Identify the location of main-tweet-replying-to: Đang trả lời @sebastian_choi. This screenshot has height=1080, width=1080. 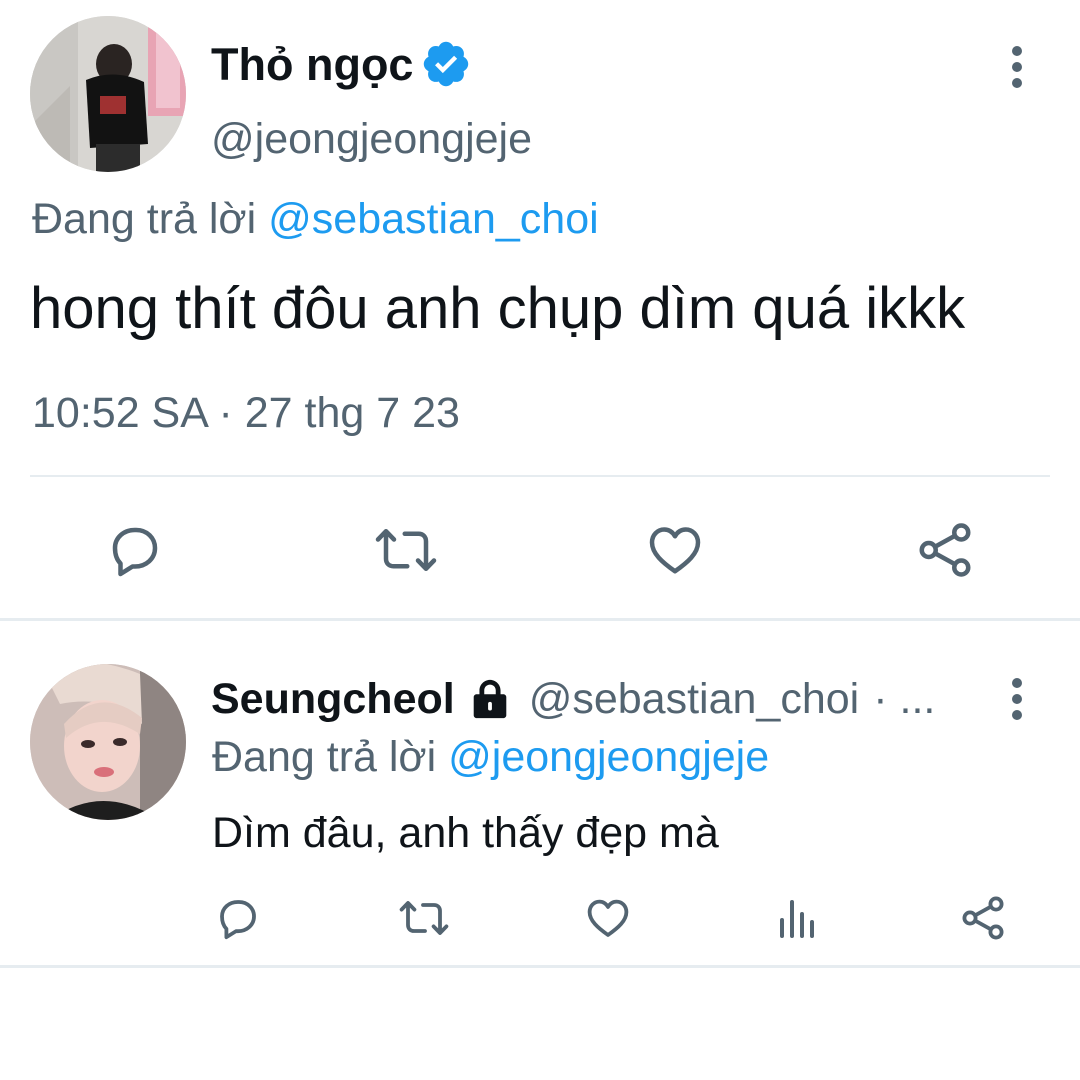
(315, 219).